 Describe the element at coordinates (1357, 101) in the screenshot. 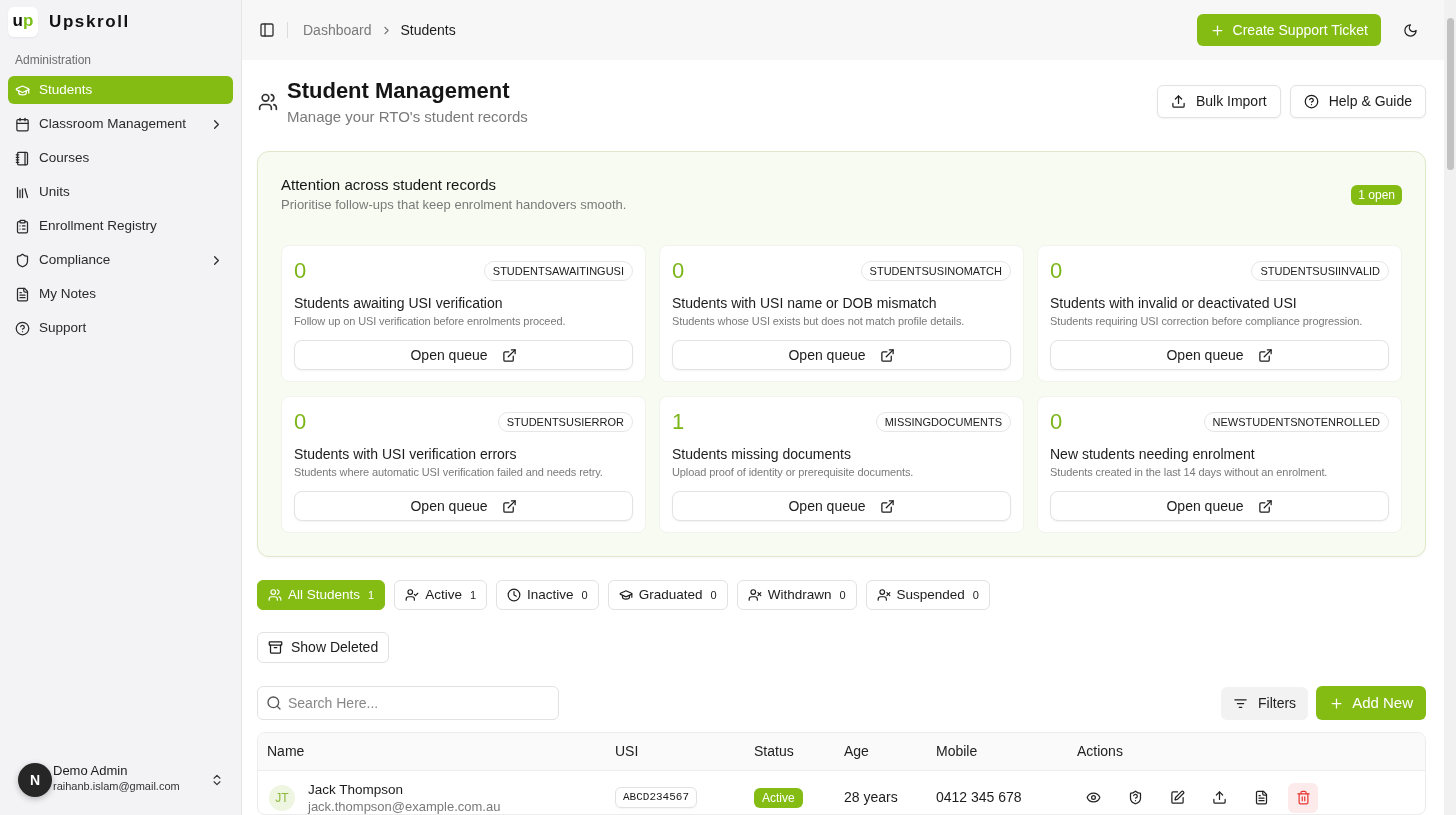

I see `header-action-button: Help & Guide` at that location.